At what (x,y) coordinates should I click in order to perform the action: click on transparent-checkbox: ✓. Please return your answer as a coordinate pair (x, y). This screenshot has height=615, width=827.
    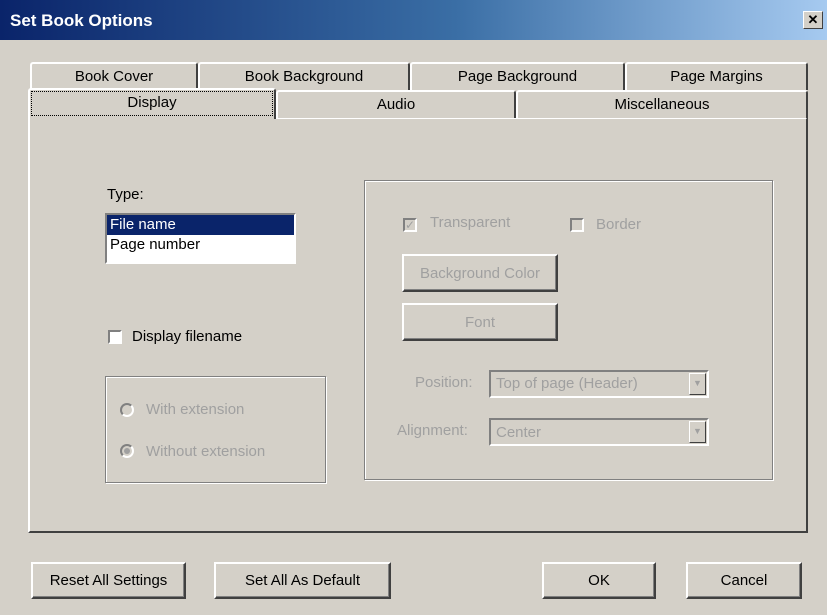
    Looking at the image, I should click on (410, 225).